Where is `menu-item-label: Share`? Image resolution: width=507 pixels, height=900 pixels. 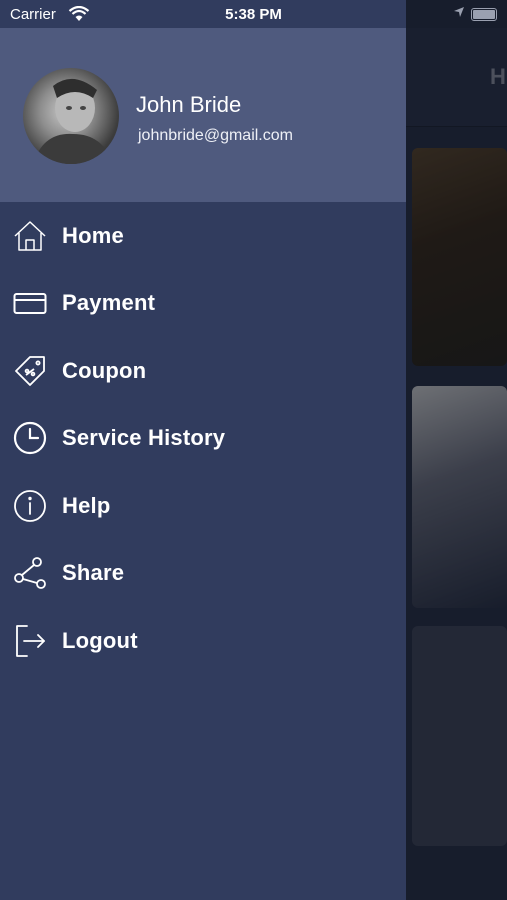 menu-item-label: Share is located at coordinates (93, 573).